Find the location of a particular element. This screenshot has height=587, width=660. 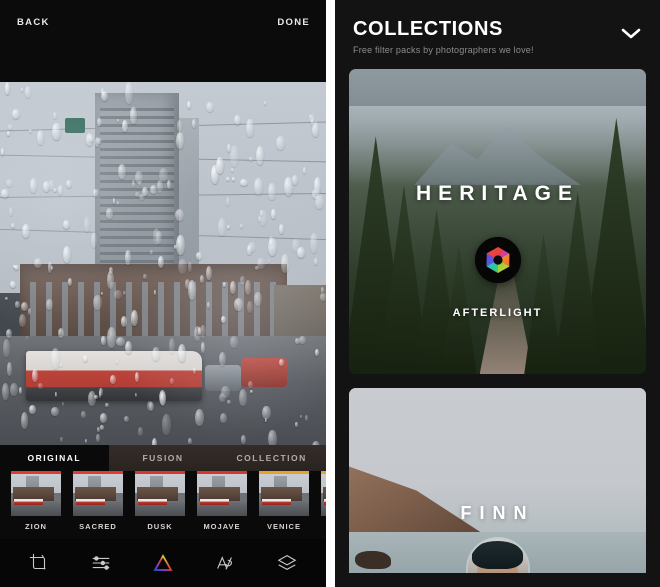

crop-rotate-icon is located at coordinates (39, 563).